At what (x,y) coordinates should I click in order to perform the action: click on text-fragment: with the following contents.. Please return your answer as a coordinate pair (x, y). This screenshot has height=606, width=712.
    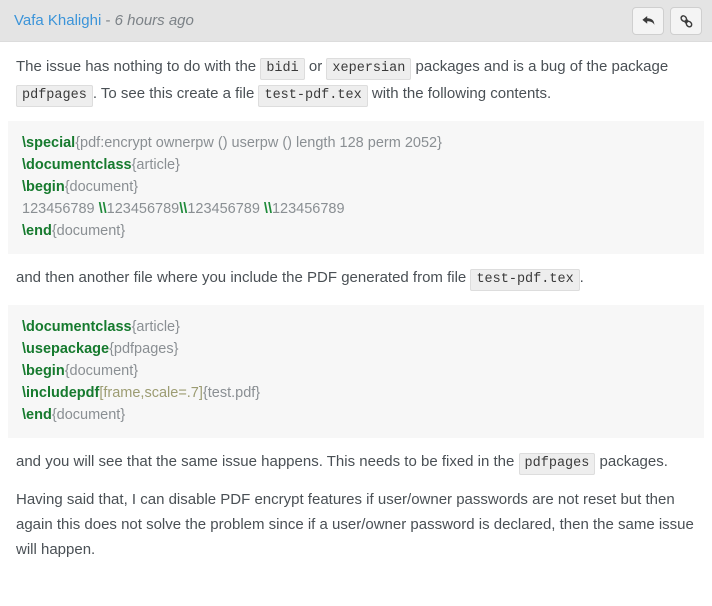
    Looking at the image, I should click on (459, 93).